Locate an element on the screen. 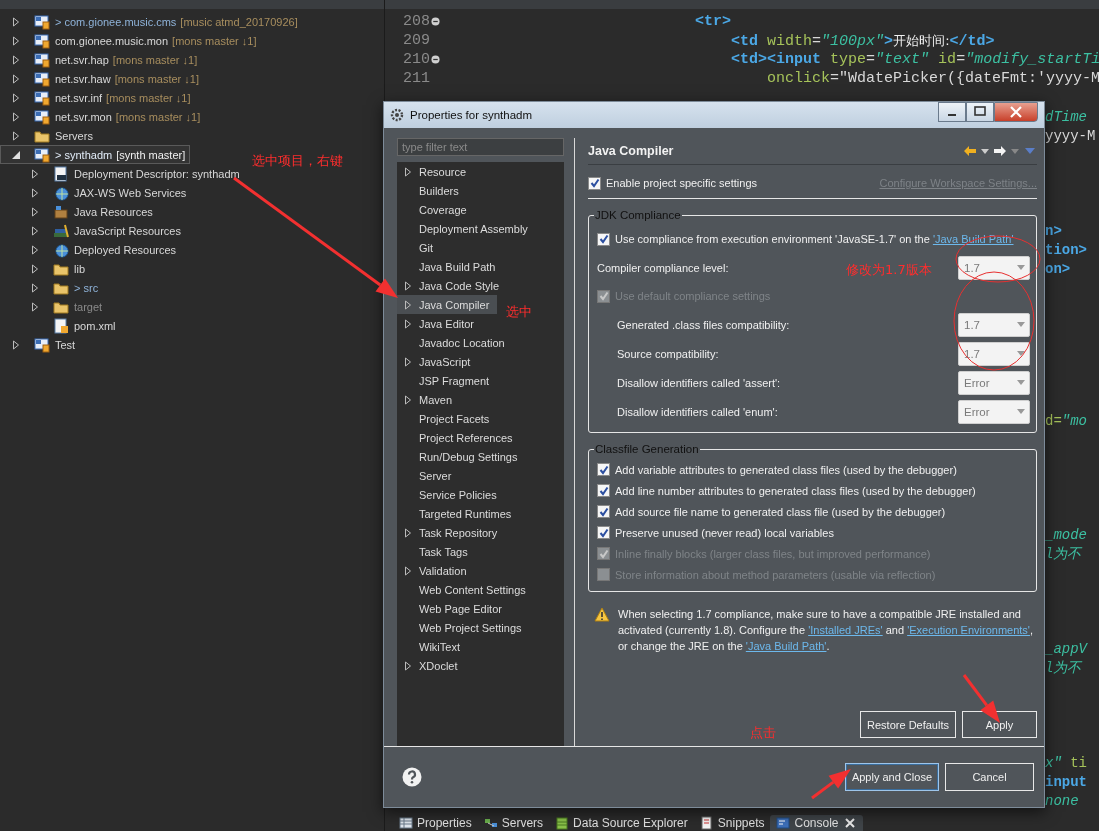 The width and height of the screenshot is (1099, 831). page-item: Java Editor is located at coordinates (440, 323).